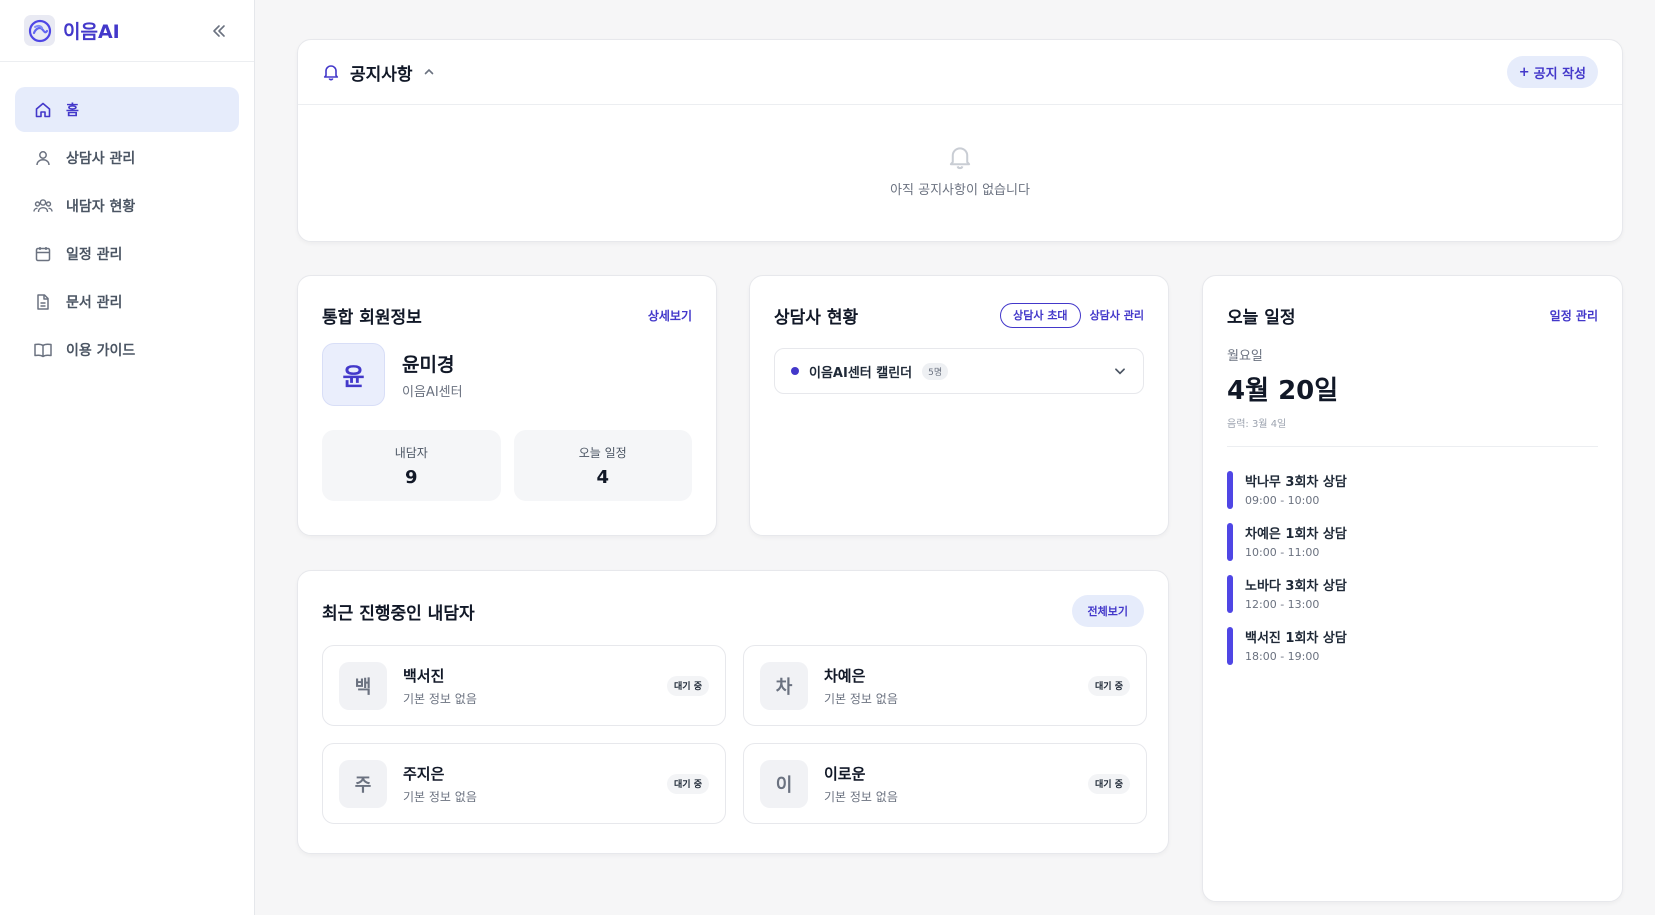 The height and width of the screenshot is (915, 1655). Describe the element at coordinates (1282, 656) in the screenshot. I see `schedule-time: 18:00 - 19:00` at that location.